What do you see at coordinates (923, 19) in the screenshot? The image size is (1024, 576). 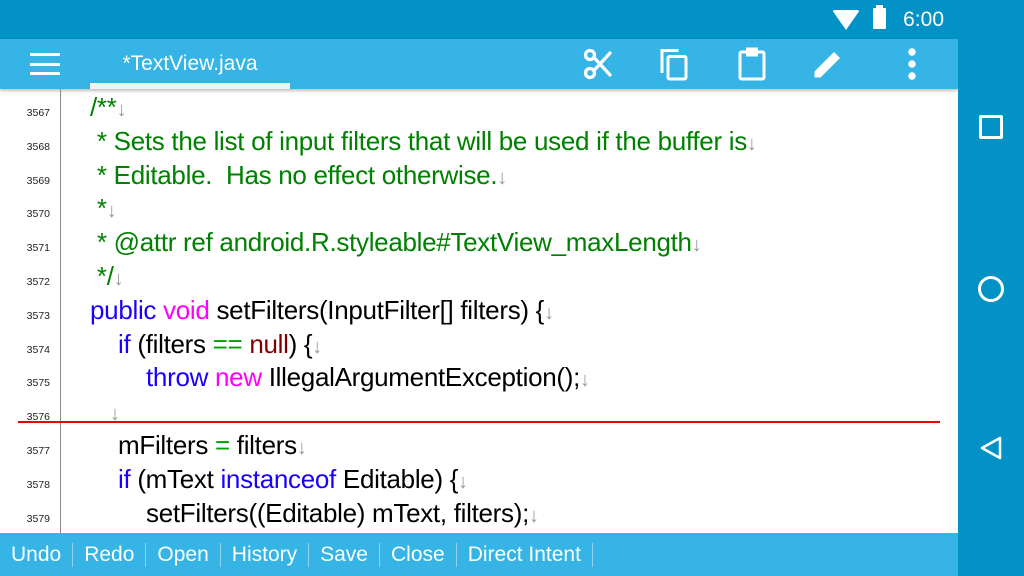 I see `clock: 6:00` at bounding box center [923, 19].